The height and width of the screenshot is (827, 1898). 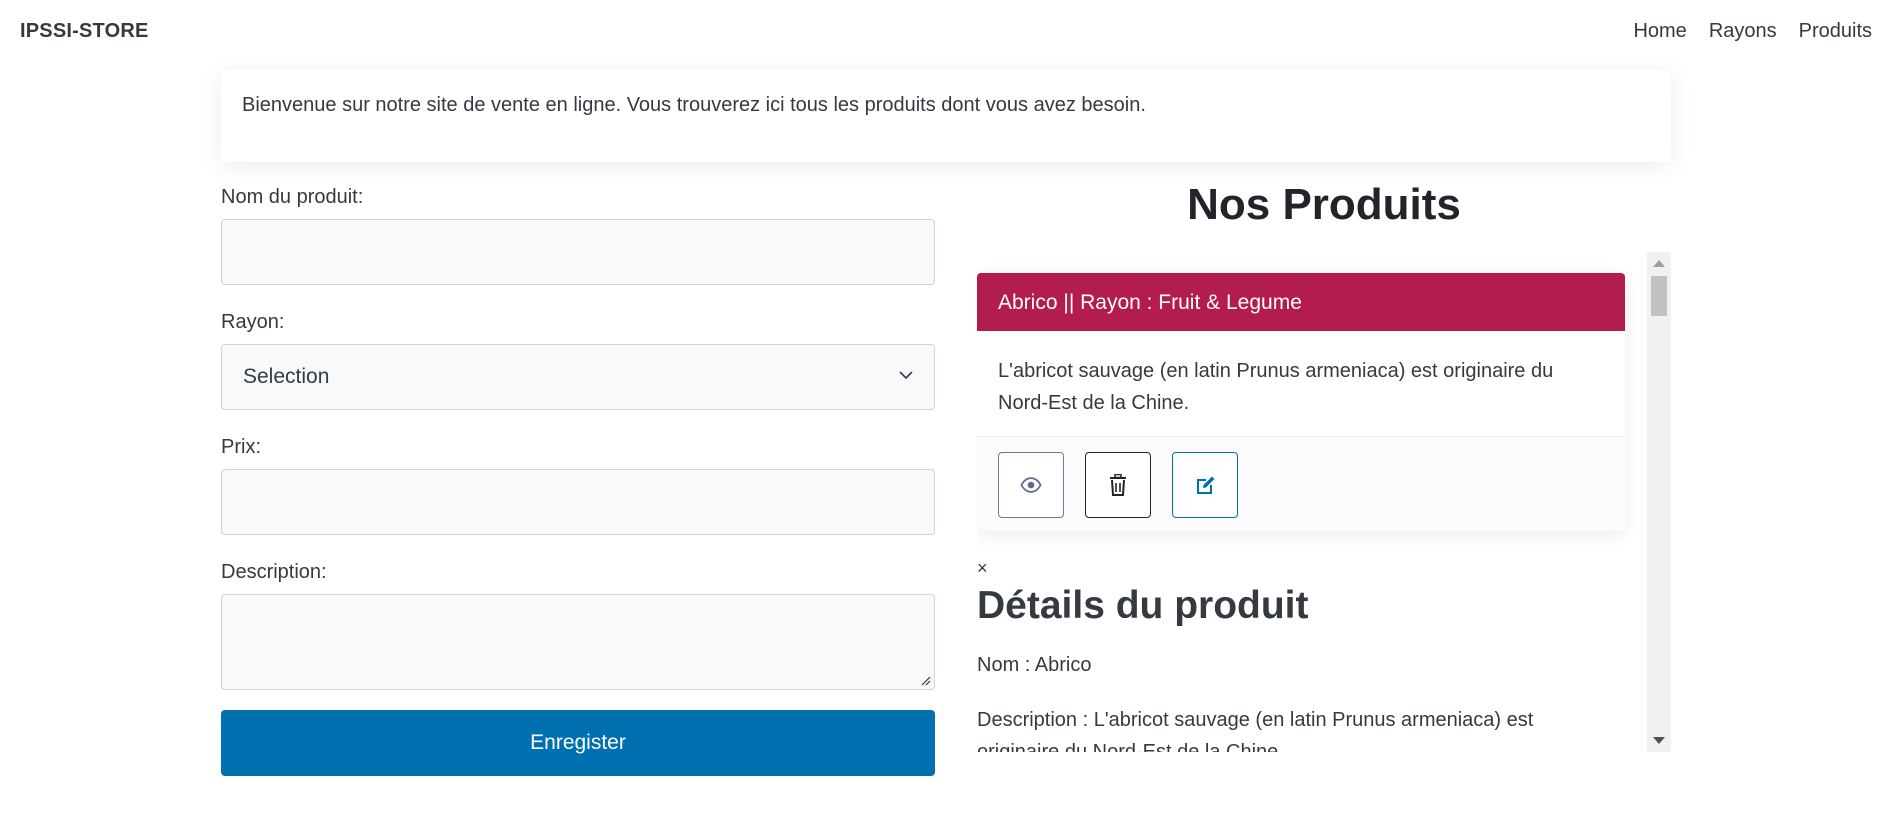 I want to click on scroll-down-arrow-icon, so click(x=1659, y=740).